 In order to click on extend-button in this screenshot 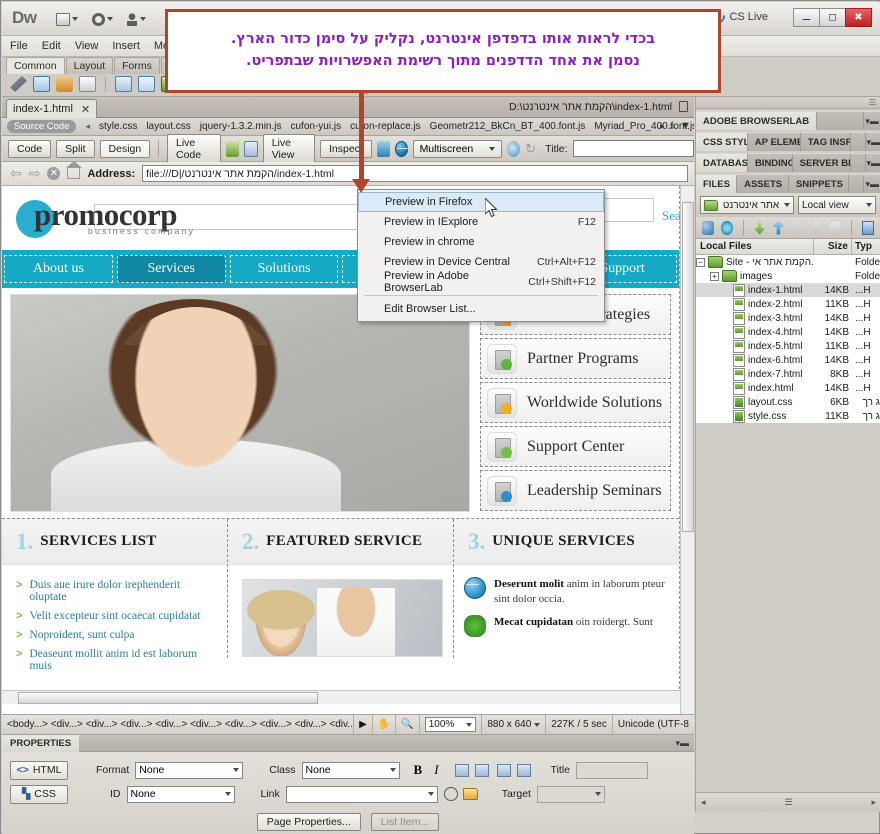, I will do `click(136, 19)`.